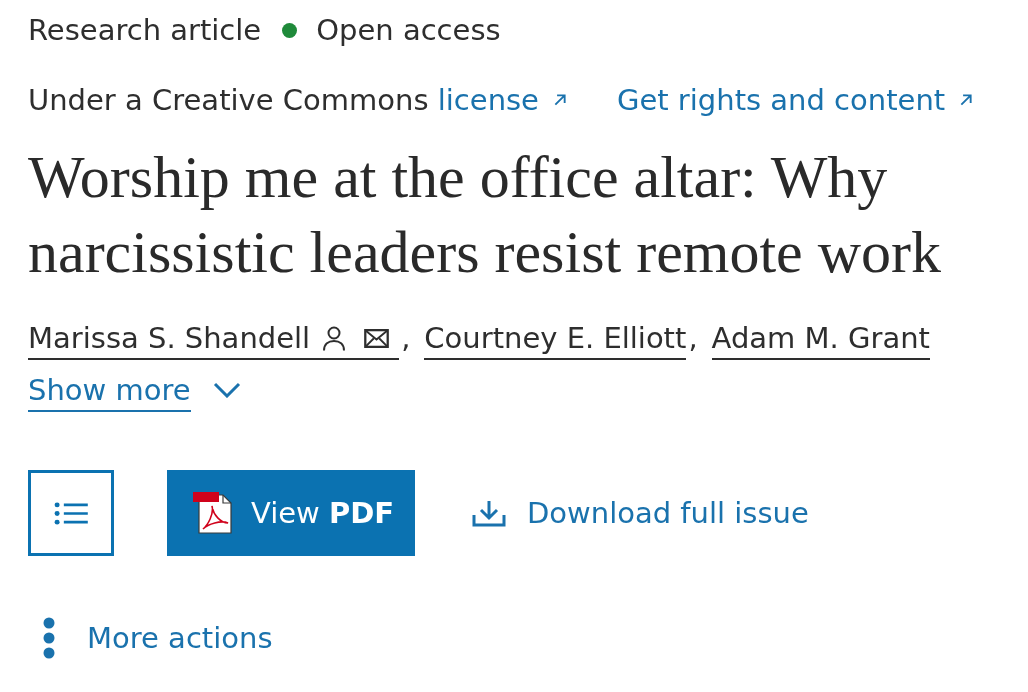  What do you see at coordinates (145, 30) in the screenshot?
I see `article-type: Research article` at bounding box center [145, 30].